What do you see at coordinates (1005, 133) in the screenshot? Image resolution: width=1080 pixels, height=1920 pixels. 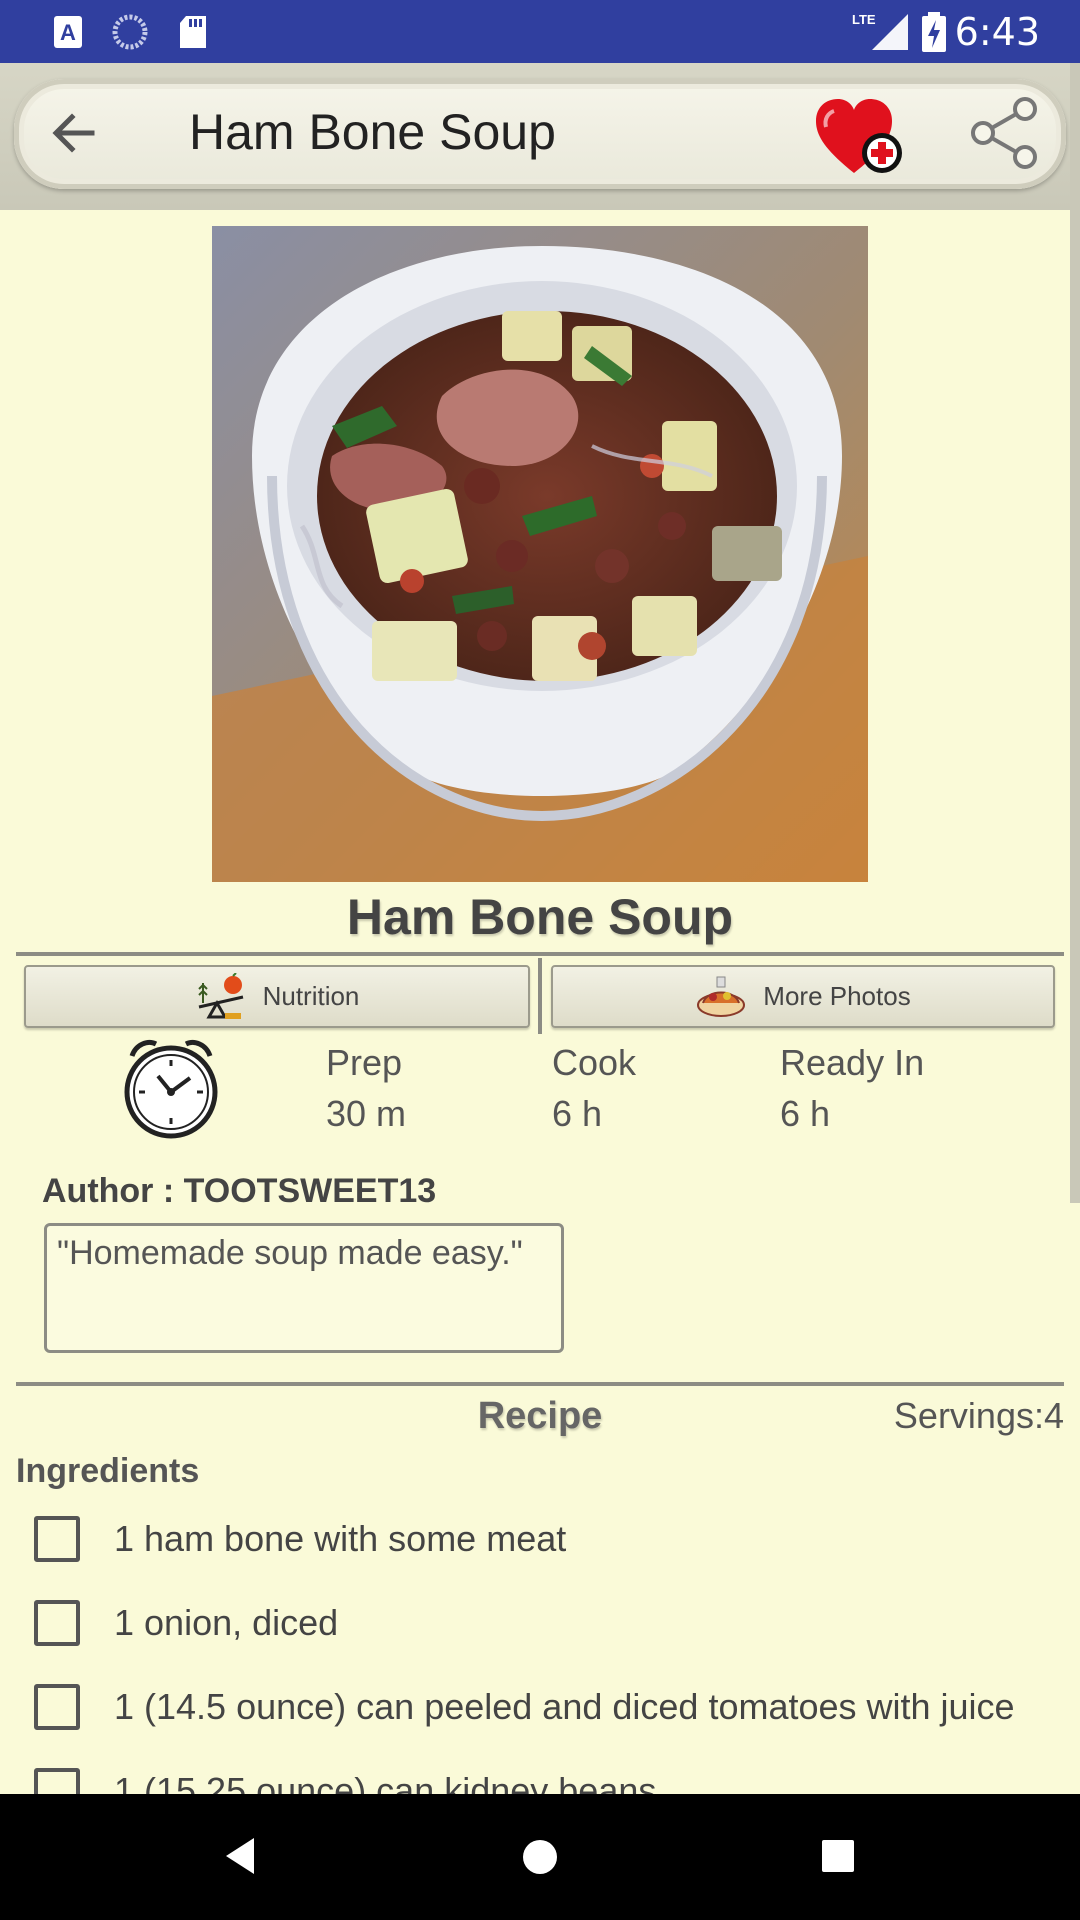 I see `share-icon` at bounding box center [1005, 133].